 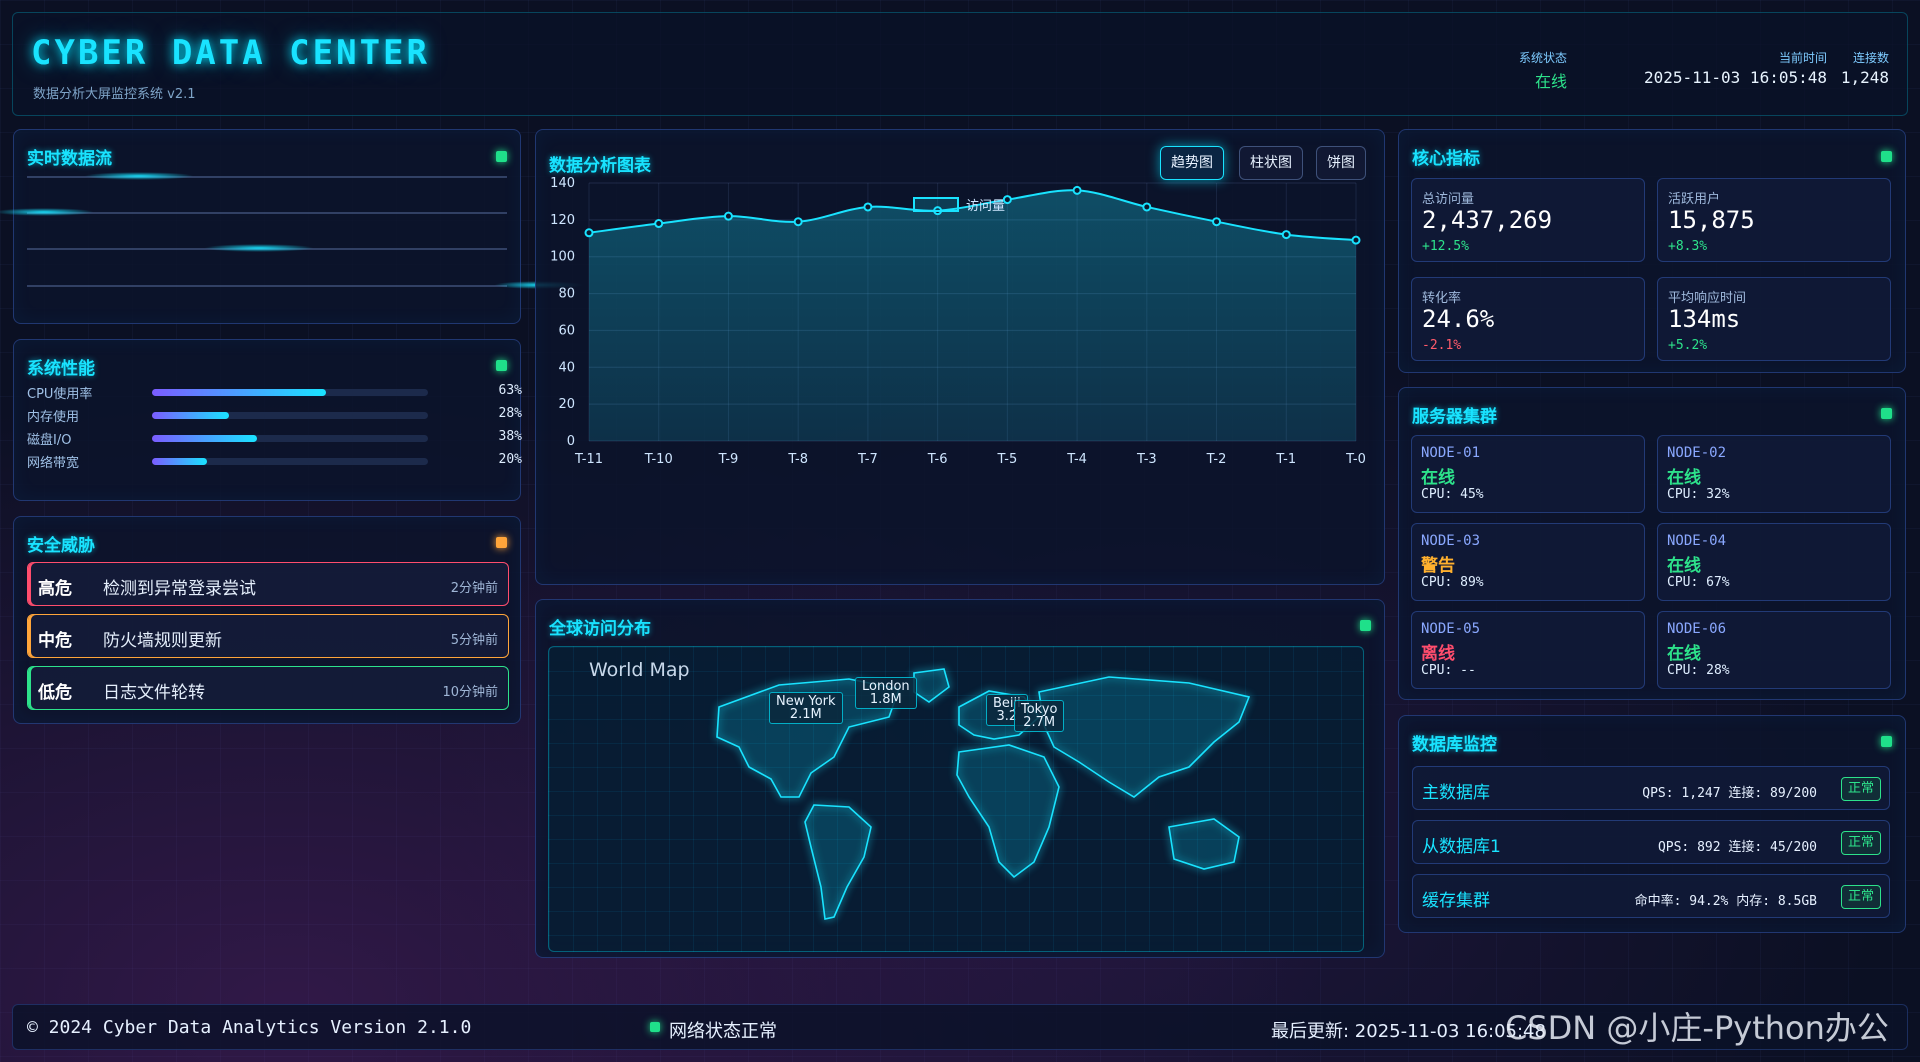 I want to click on database-row: 主数据库 QPS: 1,247 连接: 89/200 正常, so click(x=1651, y=788).